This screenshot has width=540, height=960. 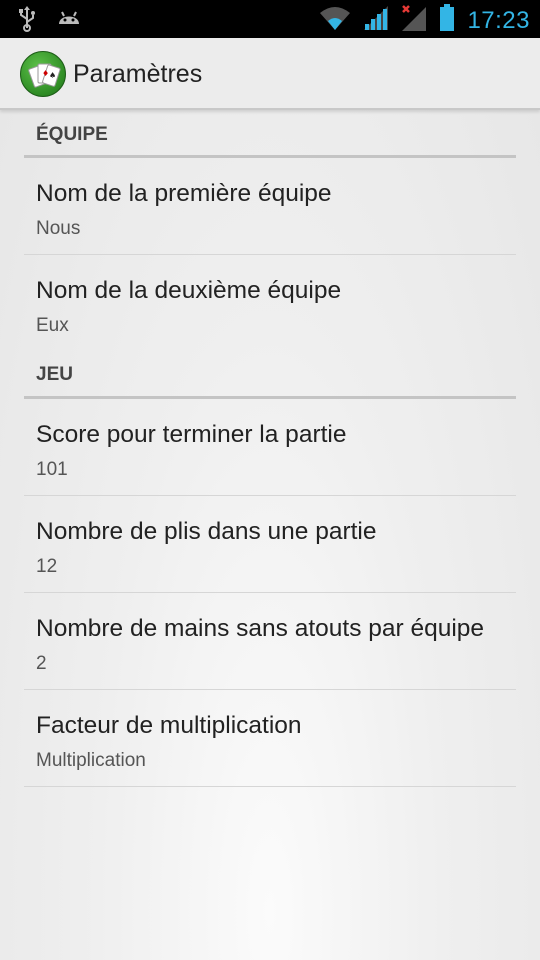 I want to click on pref-item-tricks-per-game: Nombre de plis dans une partie 12, so click(x=270, y=544).